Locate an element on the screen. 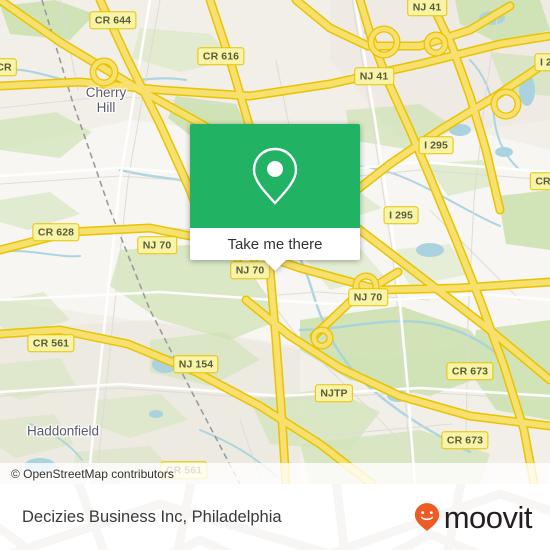 The height and width of the screenshot is (550, 550). road-shield-label: CR 561 is located at coordinates (51, 343).